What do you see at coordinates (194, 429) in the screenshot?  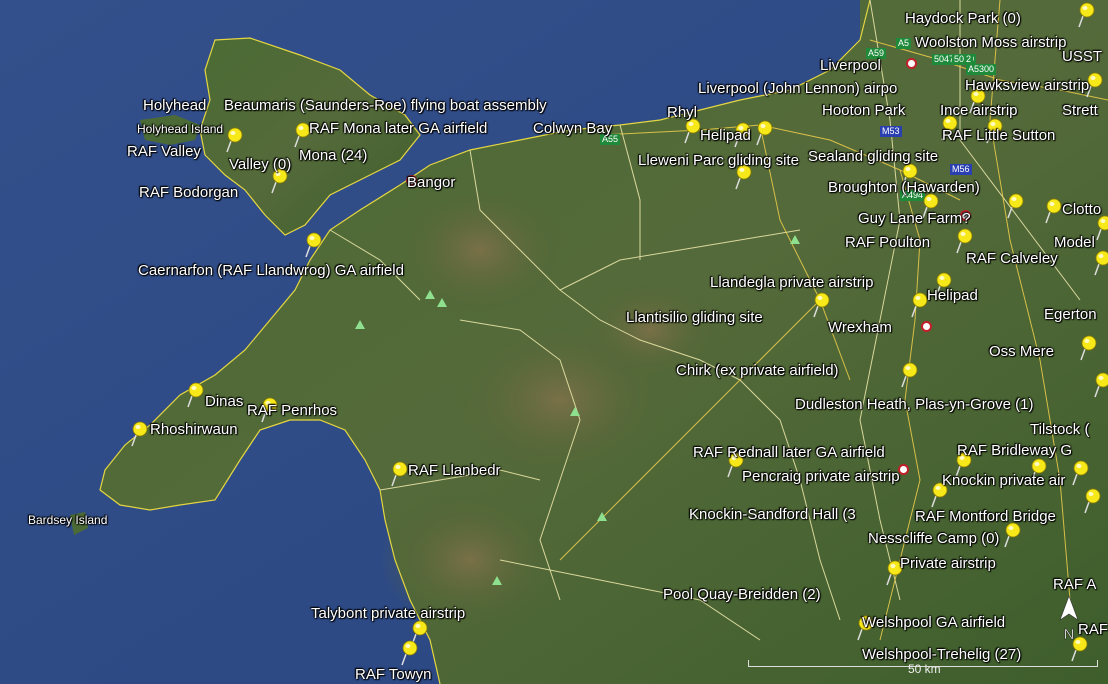 I see `place-label: Rhoshirwaun` at bounding box center [194, 429].